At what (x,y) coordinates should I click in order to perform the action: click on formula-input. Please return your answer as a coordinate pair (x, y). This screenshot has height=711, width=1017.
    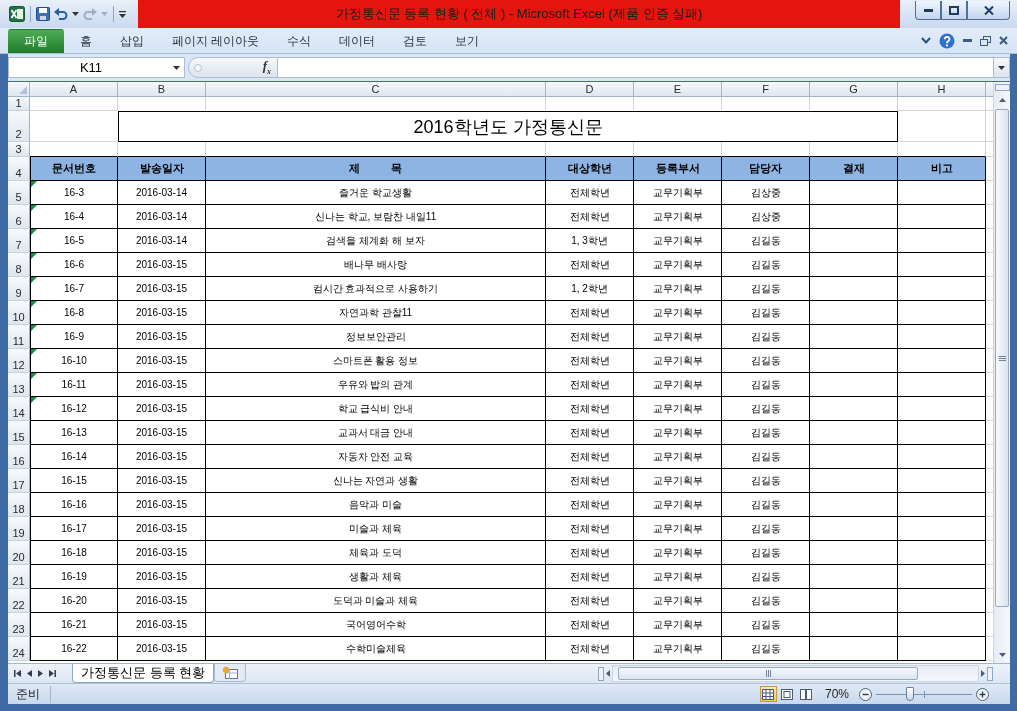
    Looking at the image, I should click on (636, 67).